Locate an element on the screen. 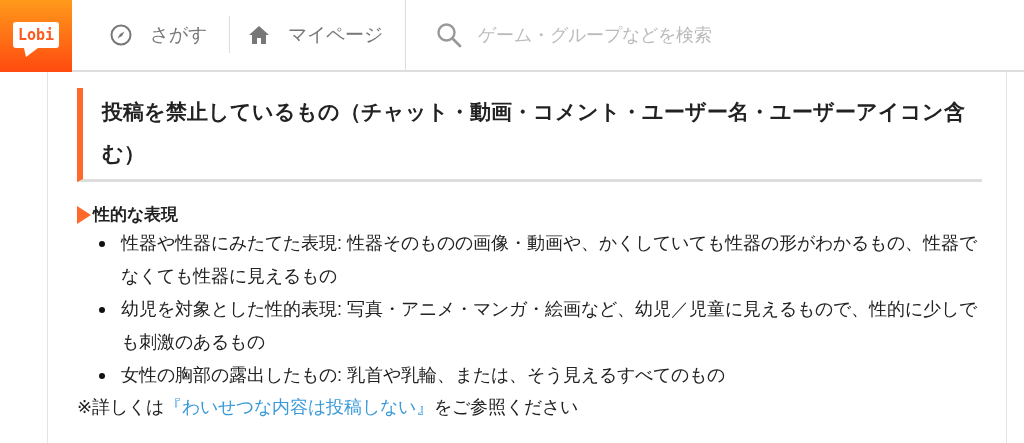  home-icon is located at coordinates (259, 35).